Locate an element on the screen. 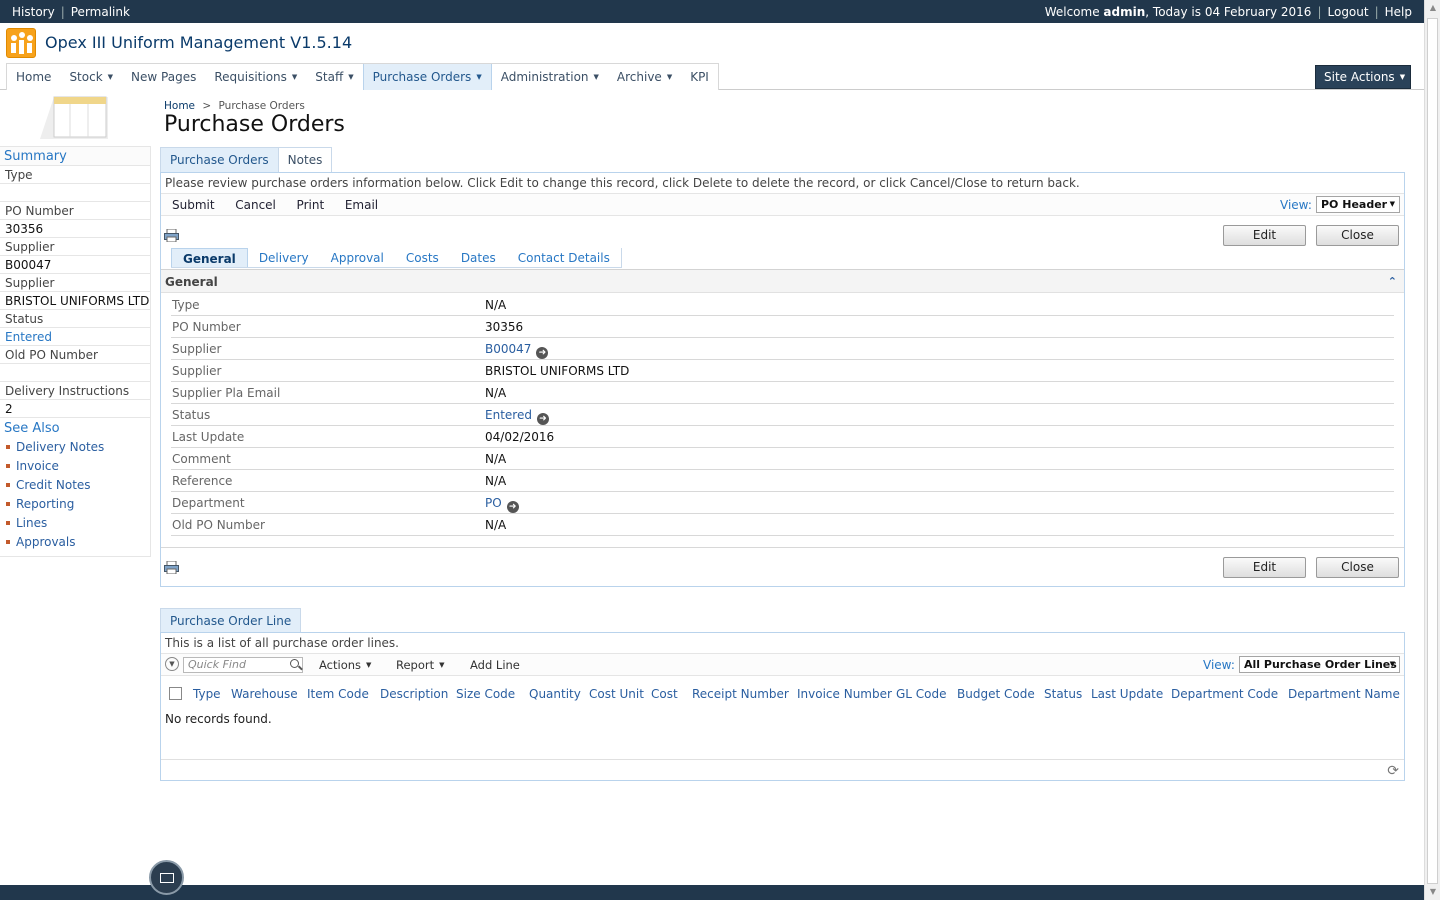 Image resolution: width=1440 pixels, height=900 pixels. field-row: Type N/A is located at coordinates (782, 305).